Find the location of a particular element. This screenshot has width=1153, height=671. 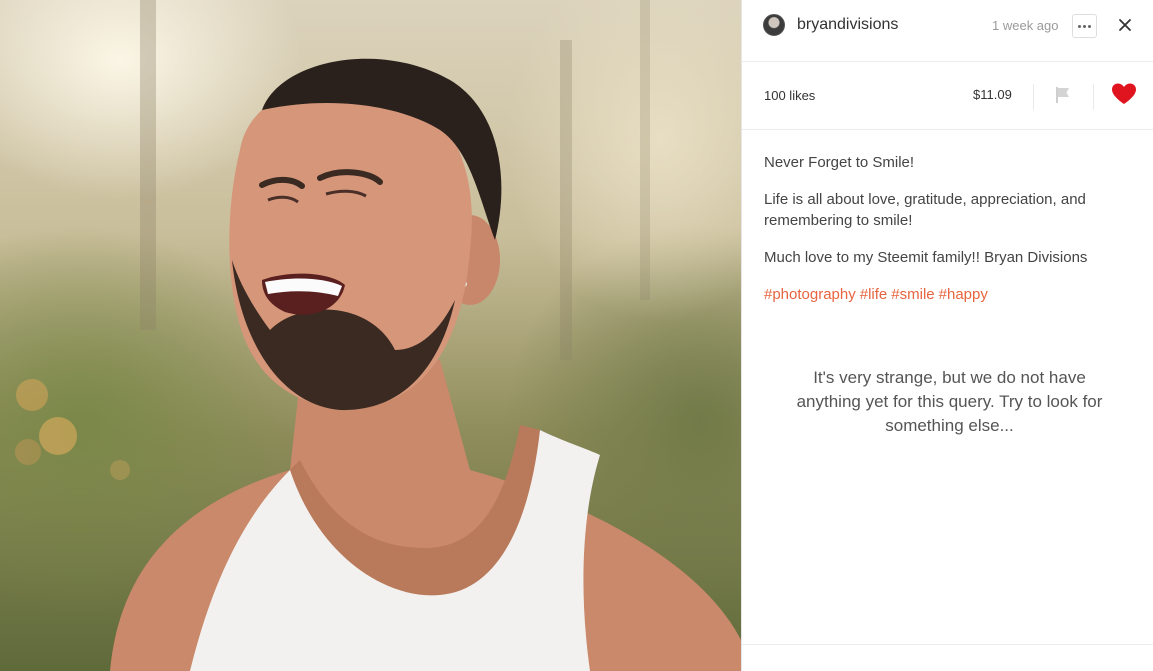

post-tags: #photography #life #smile #happy is located at coordinates (949, 294).